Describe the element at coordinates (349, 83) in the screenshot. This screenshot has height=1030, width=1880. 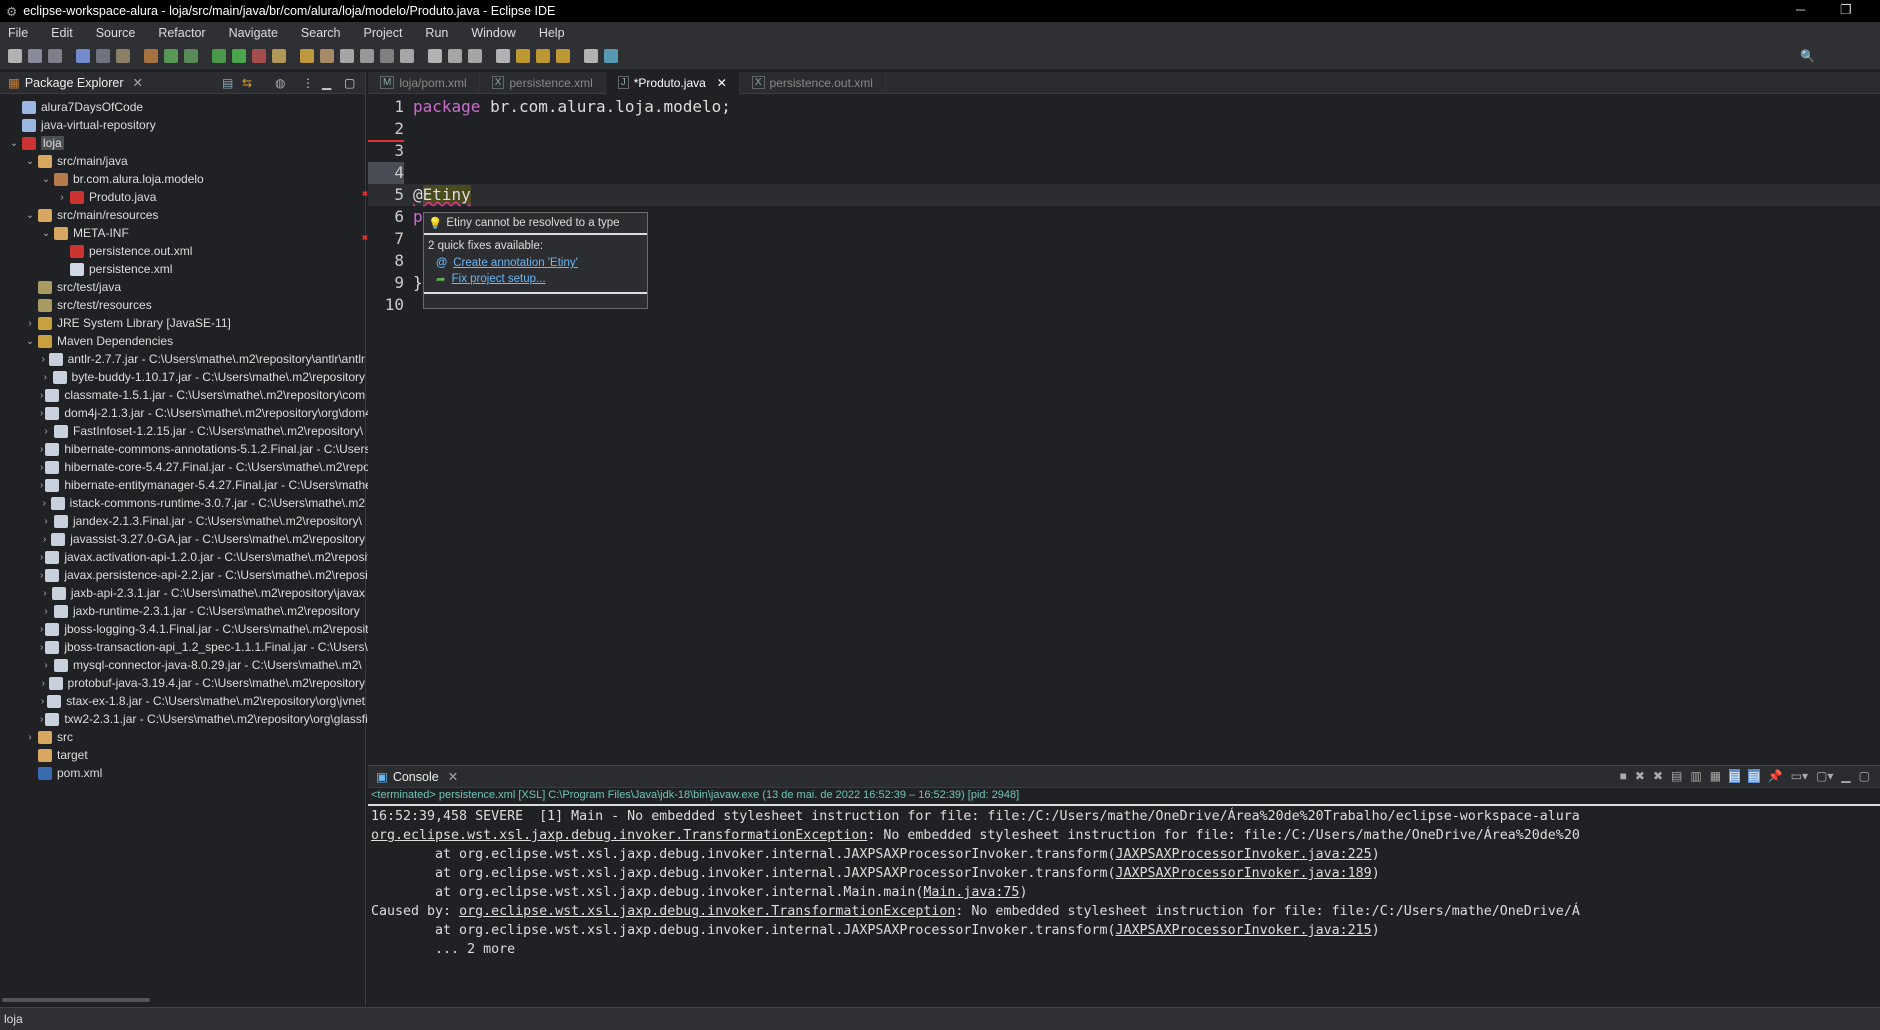
I see `maximize-view-button: ▢` at that location.